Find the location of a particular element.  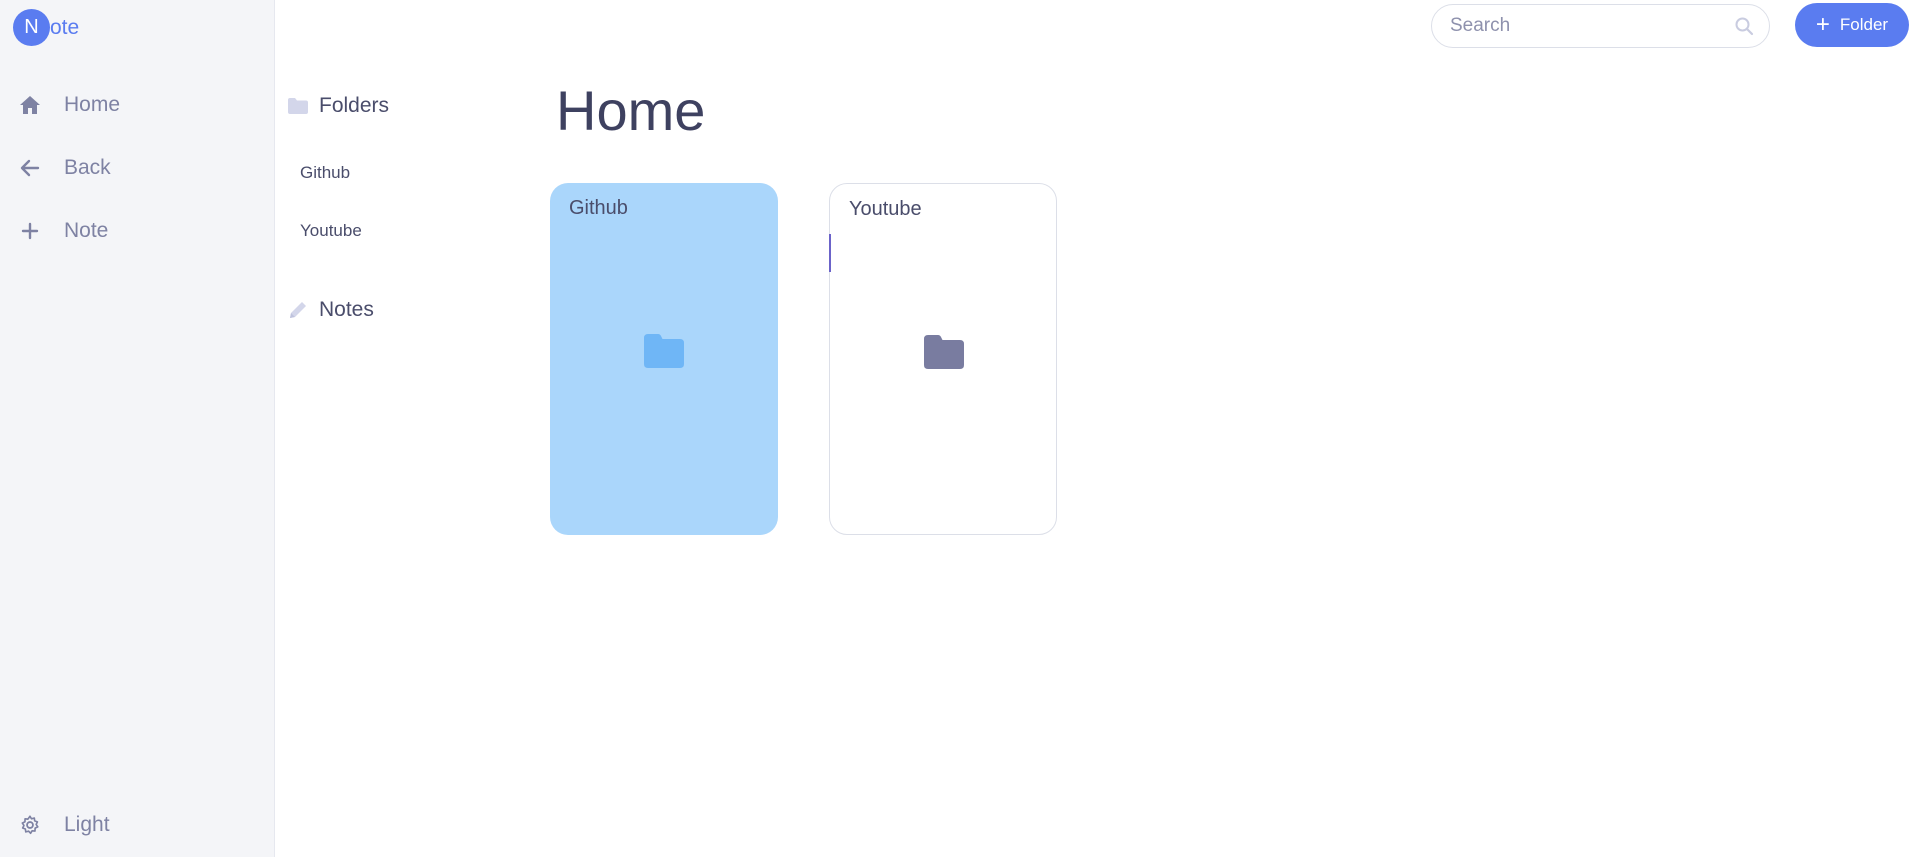

add-folder-button: + Folder is located at coordinates (1852, 25).